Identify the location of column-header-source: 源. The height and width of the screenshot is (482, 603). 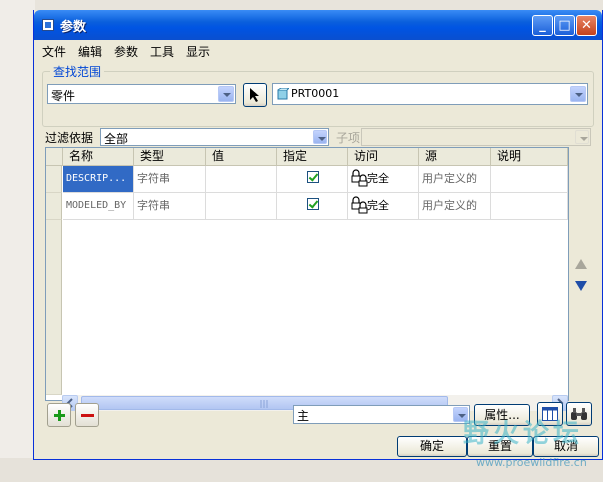
(455, 157).